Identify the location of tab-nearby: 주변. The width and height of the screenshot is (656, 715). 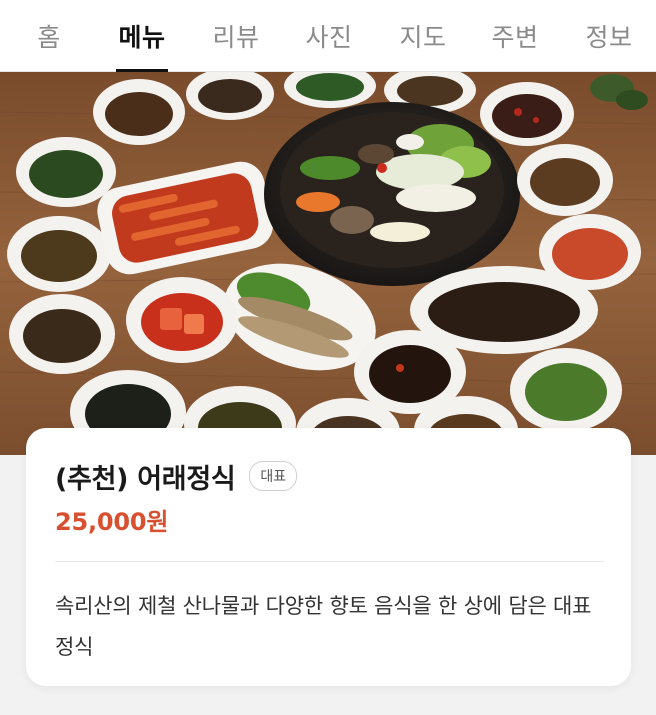
(515, 36).